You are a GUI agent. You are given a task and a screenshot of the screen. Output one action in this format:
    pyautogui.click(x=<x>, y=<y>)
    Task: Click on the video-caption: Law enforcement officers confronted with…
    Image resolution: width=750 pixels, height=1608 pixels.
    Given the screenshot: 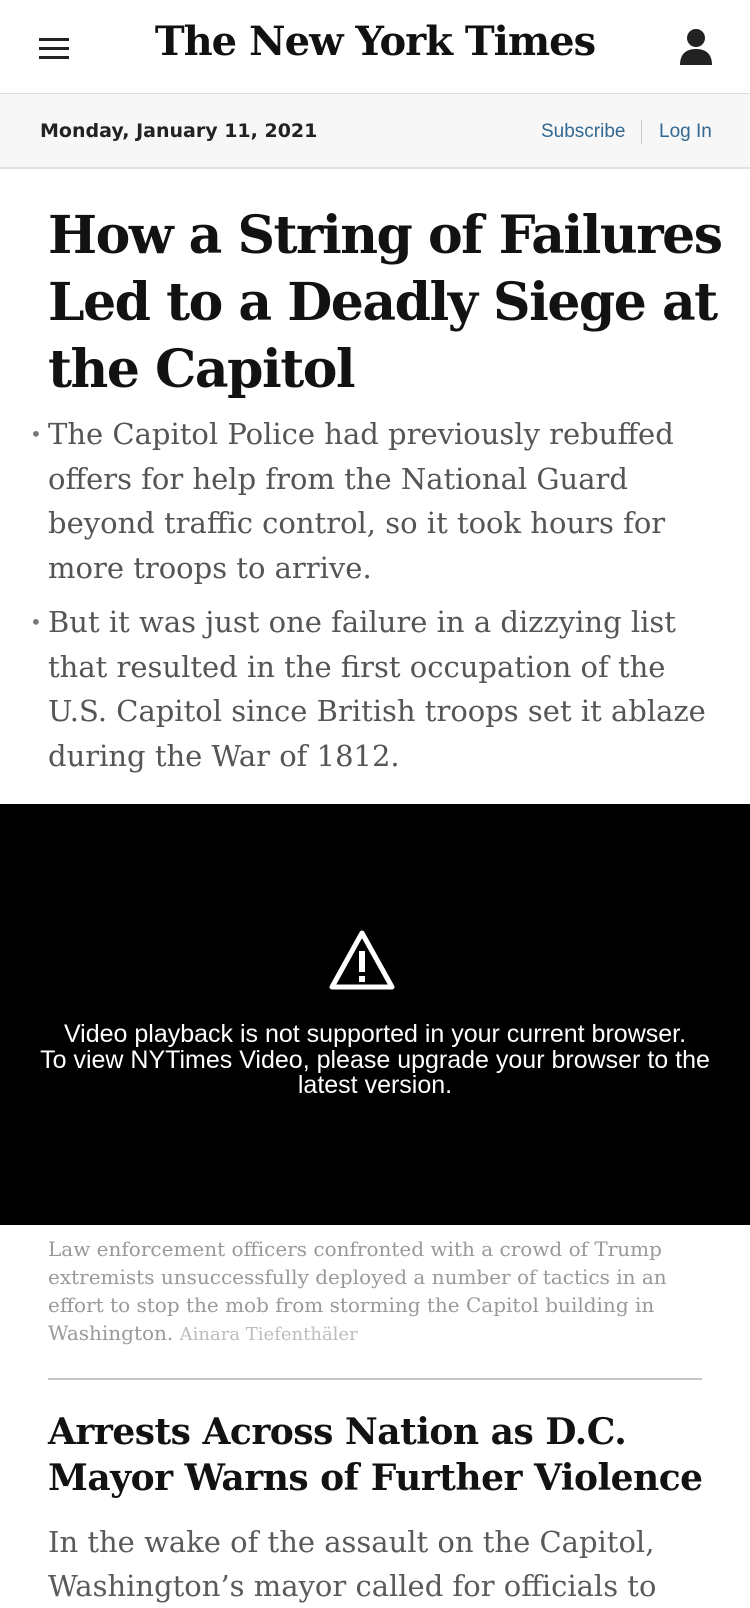 What is the action you would take?
    pyautogui.click(x=368, y=1292)
    